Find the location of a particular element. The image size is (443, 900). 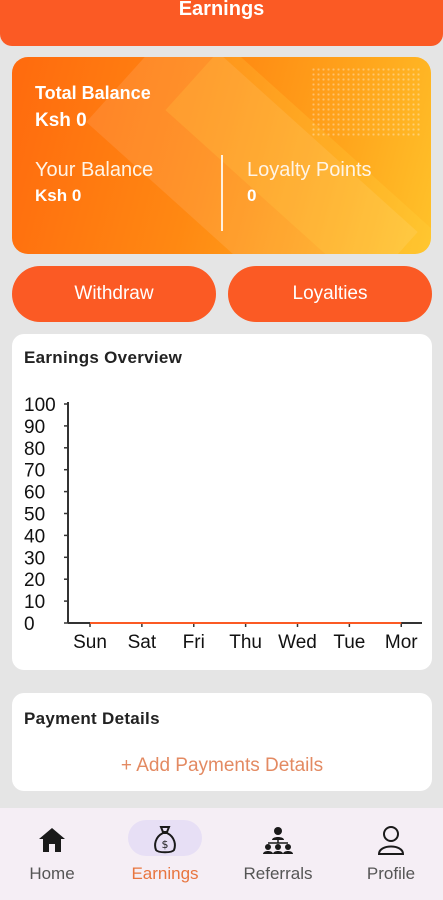

total-balance-label: Total Balance is located at coordinates (93, 93).